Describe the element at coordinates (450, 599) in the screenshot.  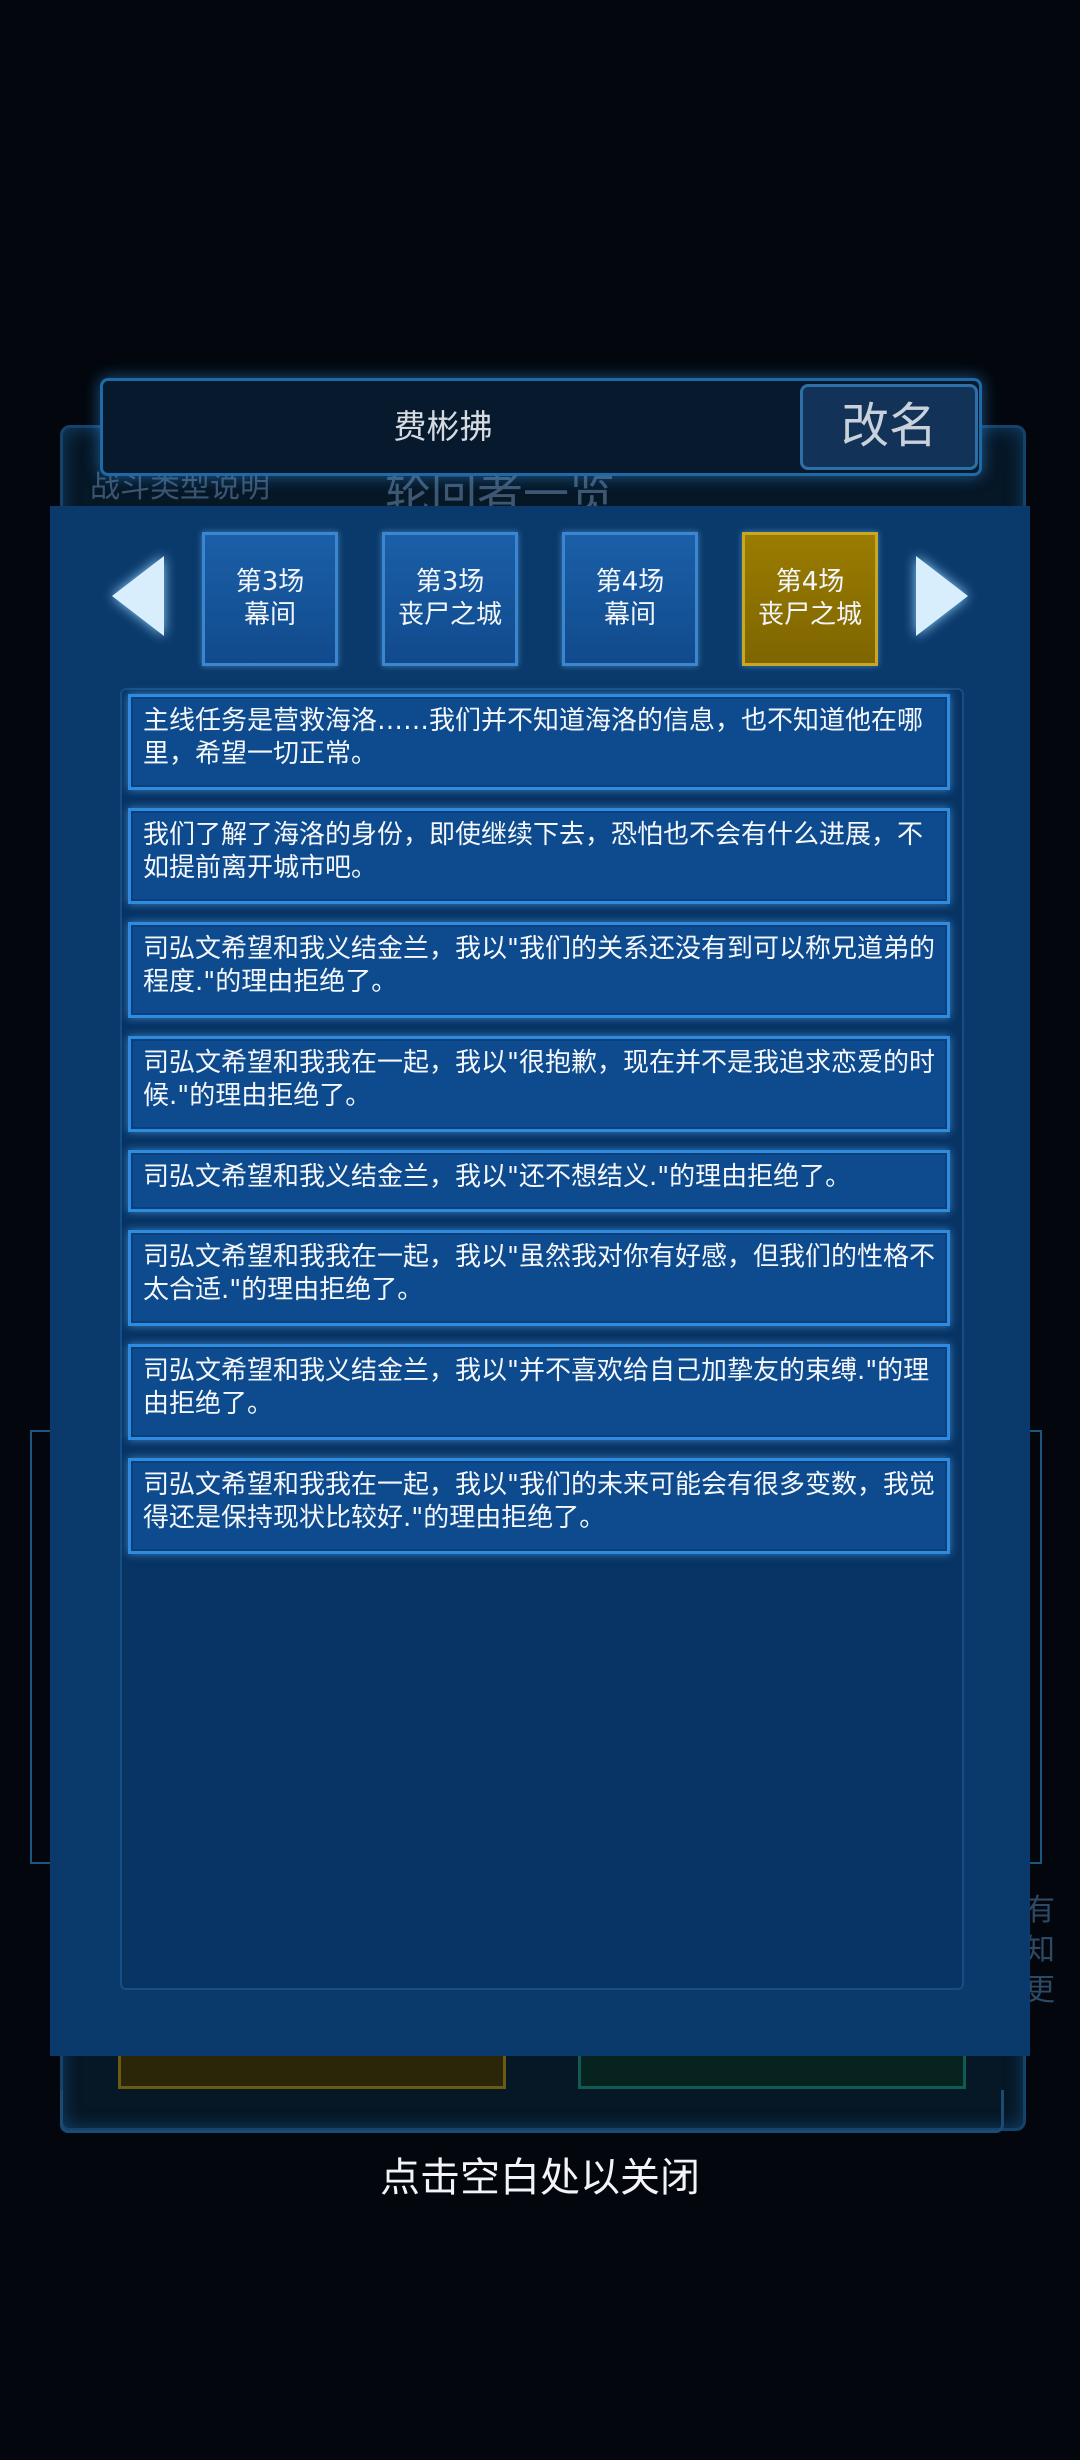
I see `tab-stage3-zombie-city: 第3场 丧尸之城` at that location.